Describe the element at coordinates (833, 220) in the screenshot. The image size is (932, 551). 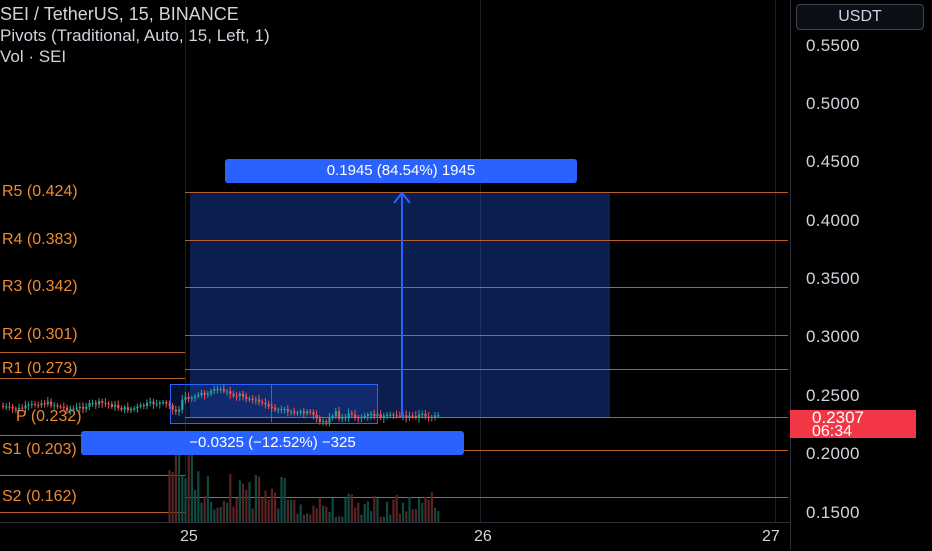
I see `price-tick: 0.4000` at that location.